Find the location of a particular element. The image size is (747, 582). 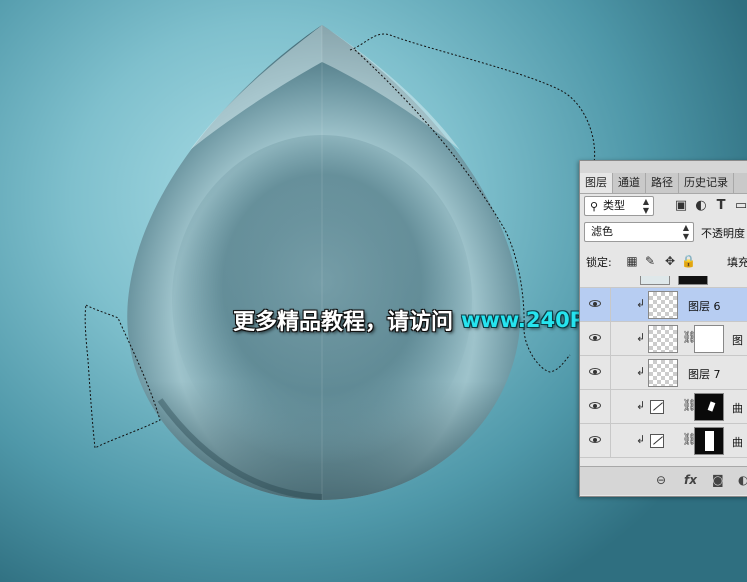

search-icon: ⚲ is located at coordinates (594, 206).